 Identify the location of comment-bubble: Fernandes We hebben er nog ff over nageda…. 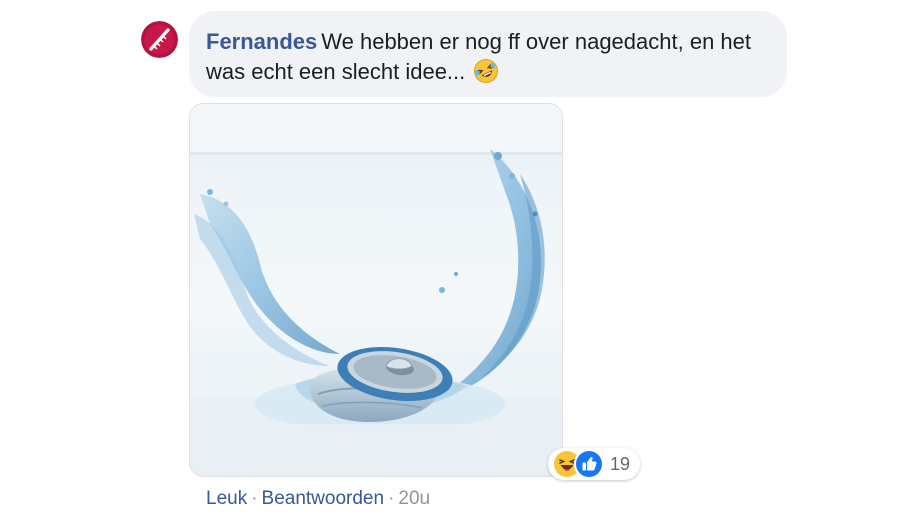
(488, 54).